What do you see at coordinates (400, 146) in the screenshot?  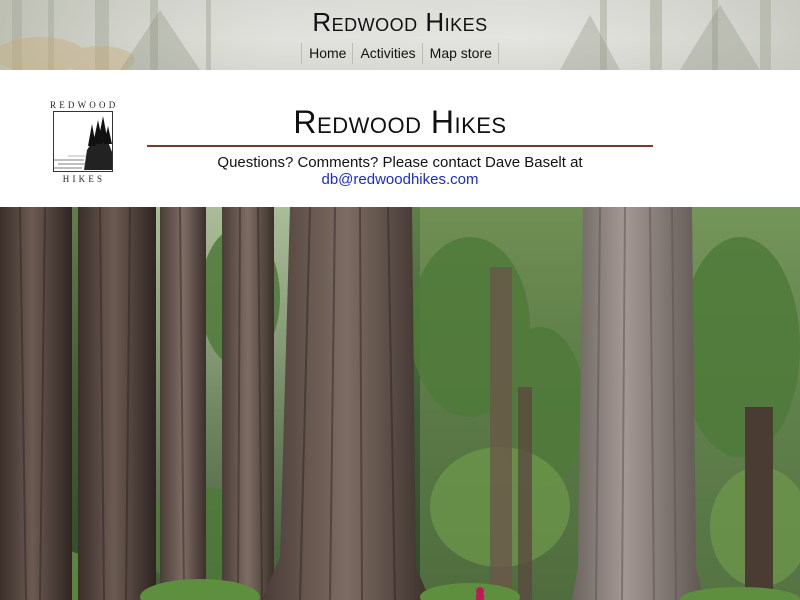 I see `title-divider` at bounding box center [400, 146].